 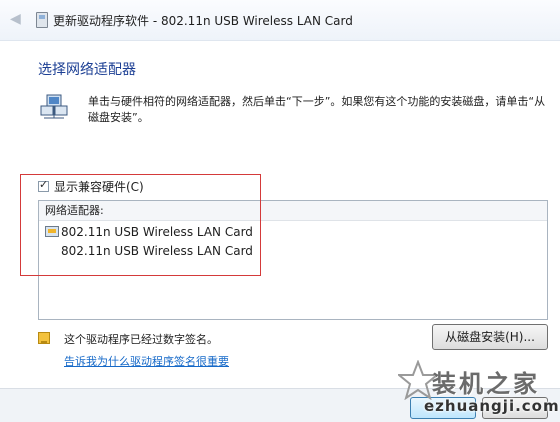 What do you see at coordinates (140, 225) in the screenshot?
I see `highlight-box` at bounding box center [140, 225].